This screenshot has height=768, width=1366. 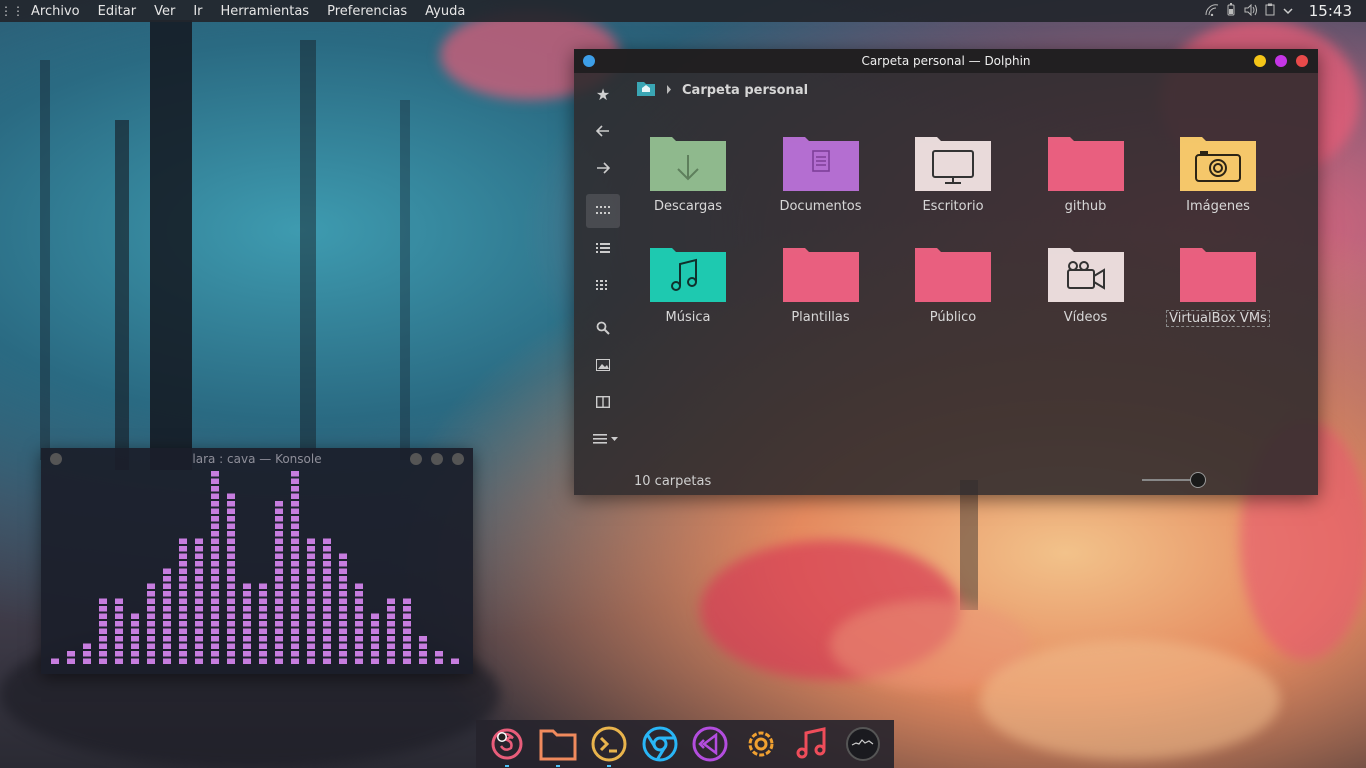 I want to click on menu-ir: Ir, so click(x=197, y=11).